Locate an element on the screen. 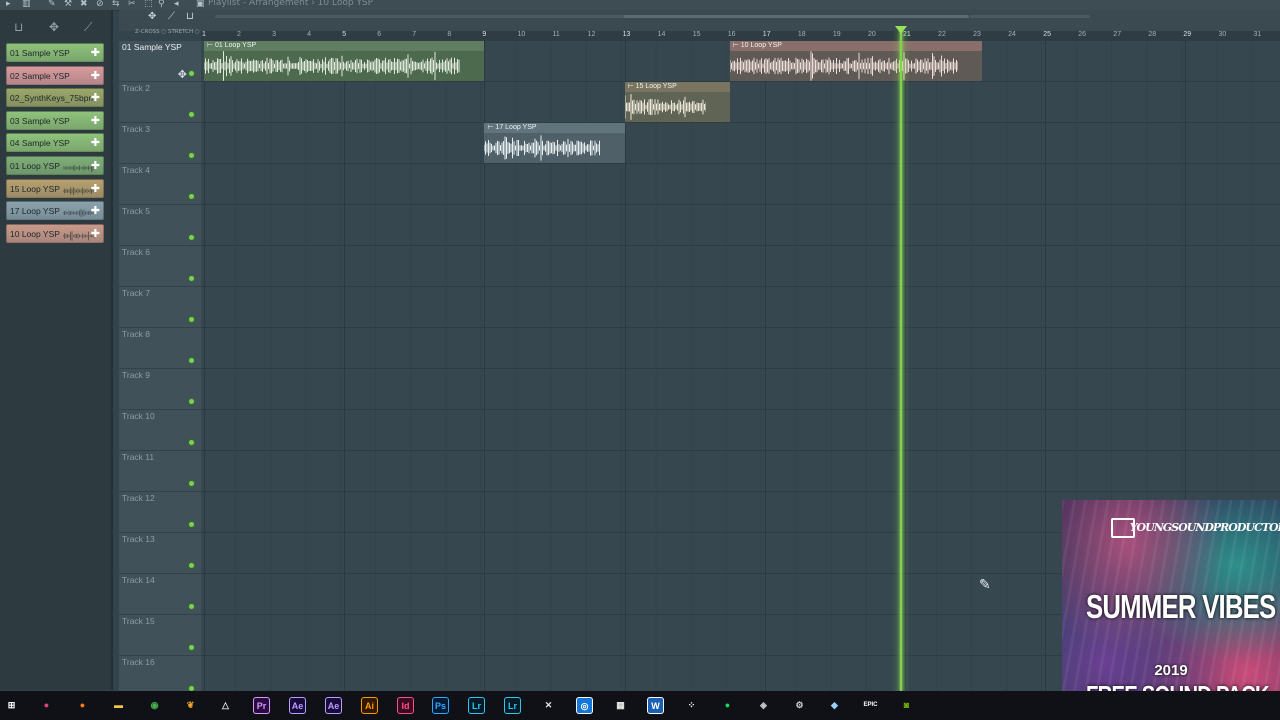 This screenshot has width=1280, height=720. picker-item: 10 Loop YSP ✚ is located at coordinates (55, 233).